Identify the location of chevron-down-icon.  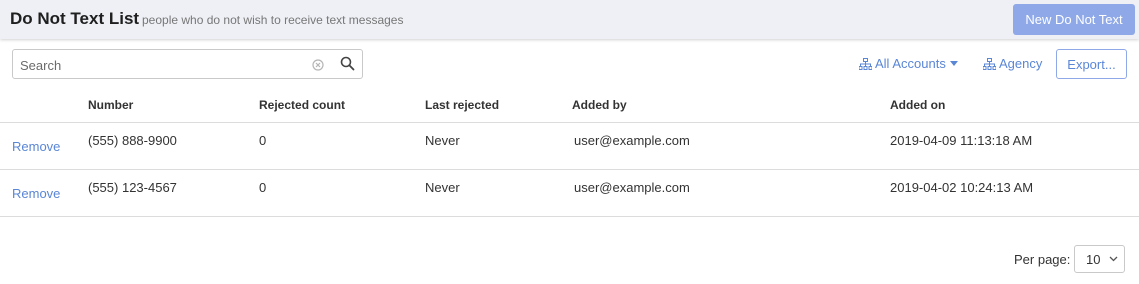
(1113, 259).